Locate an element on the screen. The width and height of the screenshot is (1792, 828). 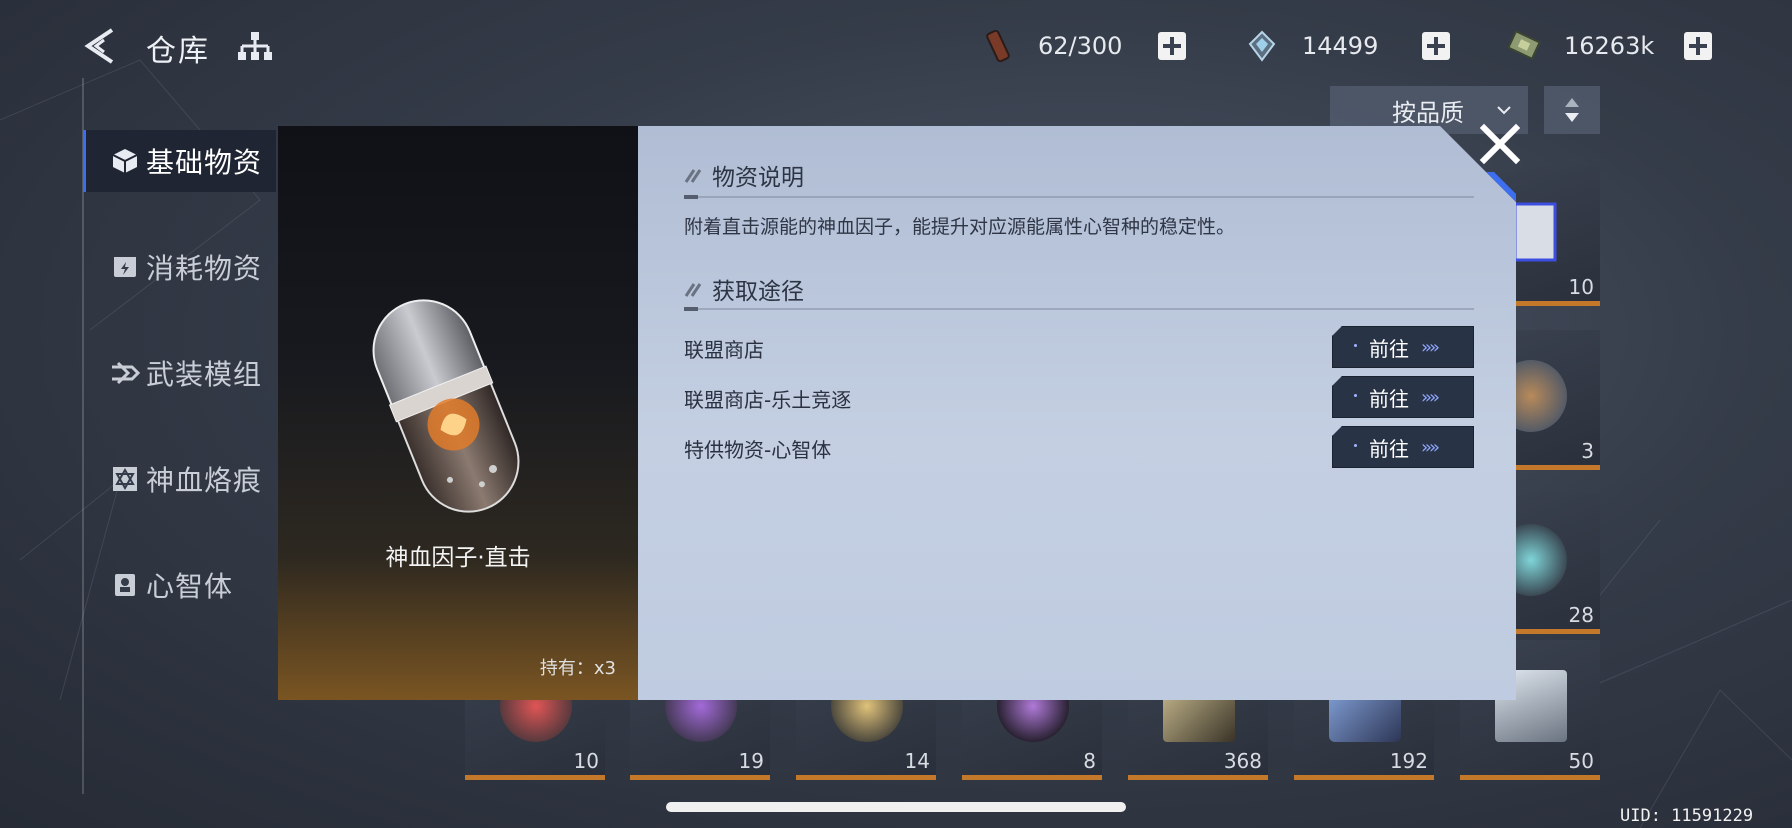
source-label: 联盟商店-乐土竞逐 is located at coordinates (768, 400).